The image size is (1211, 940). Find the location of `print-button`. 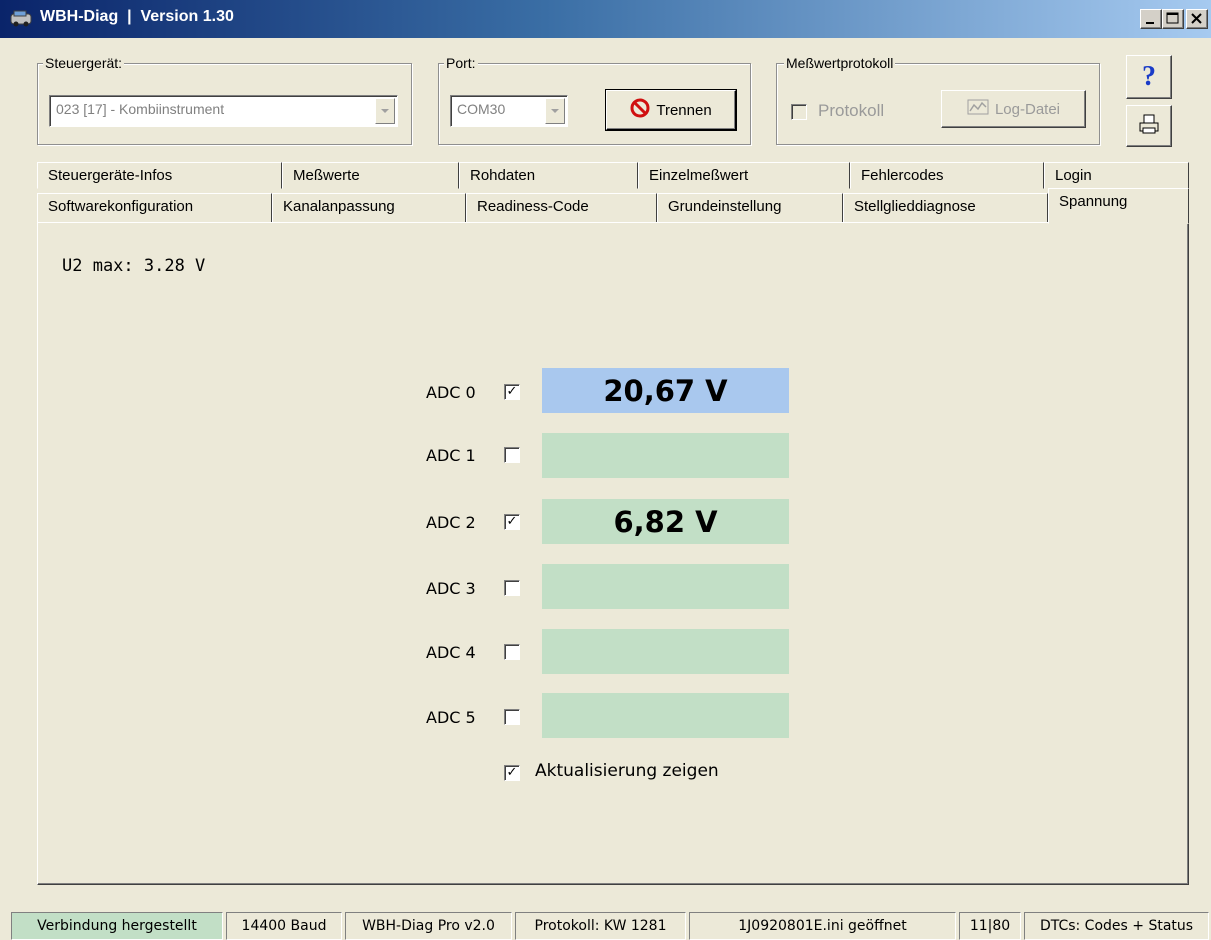

print-button is located at coordinates (1149, 126).